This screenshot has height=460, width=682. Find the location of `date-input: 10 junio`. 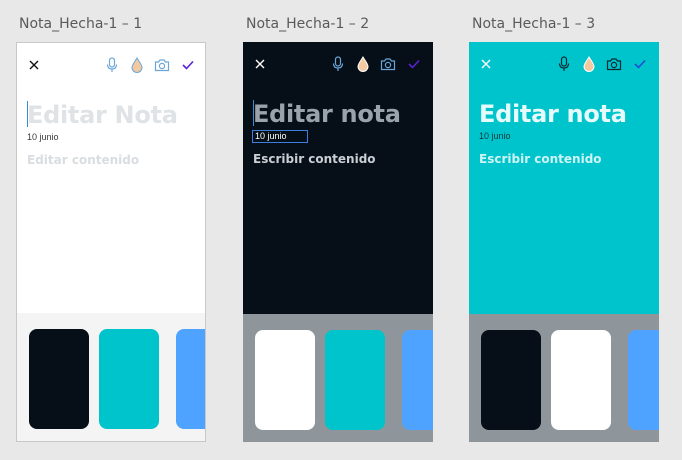

date-input: 10 junio is located at coordinates (280, 136).